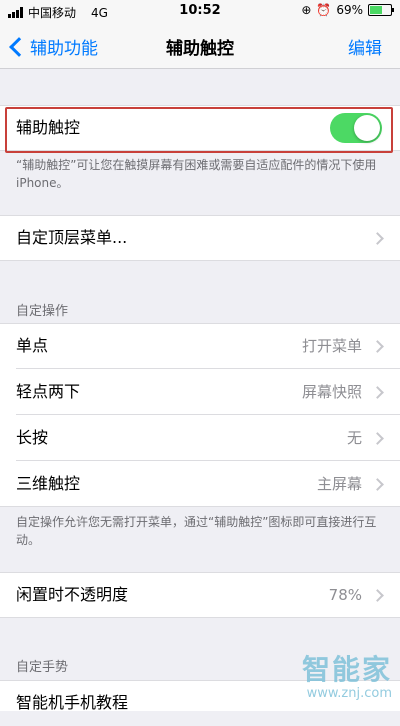 The height and width of the screenshot is (726, 400). I want to click on status-bar: 中国移动 4G 10:52 ⊕ ⏰ 69%, so click(200, 11).